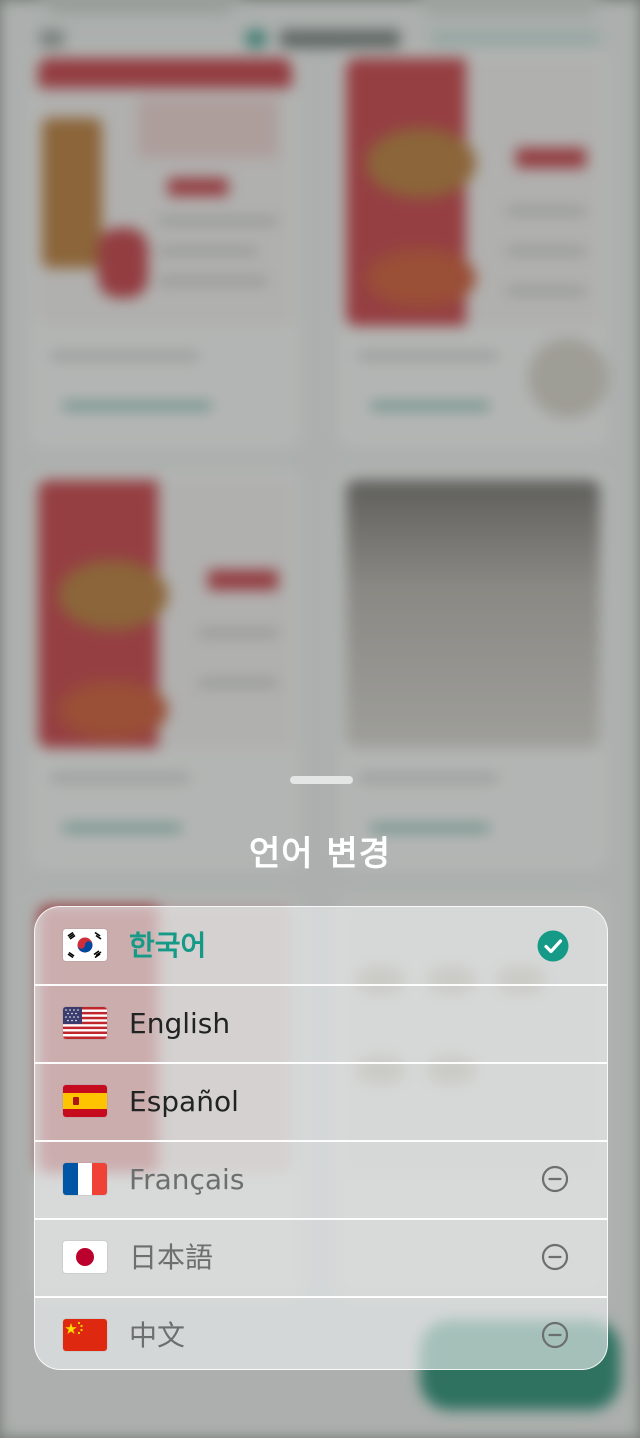 This screenshot has width=640, height=1438. Describe the element at coordinates (321, 1023) in the screenshot. I see `language-option-english: English` at that location.